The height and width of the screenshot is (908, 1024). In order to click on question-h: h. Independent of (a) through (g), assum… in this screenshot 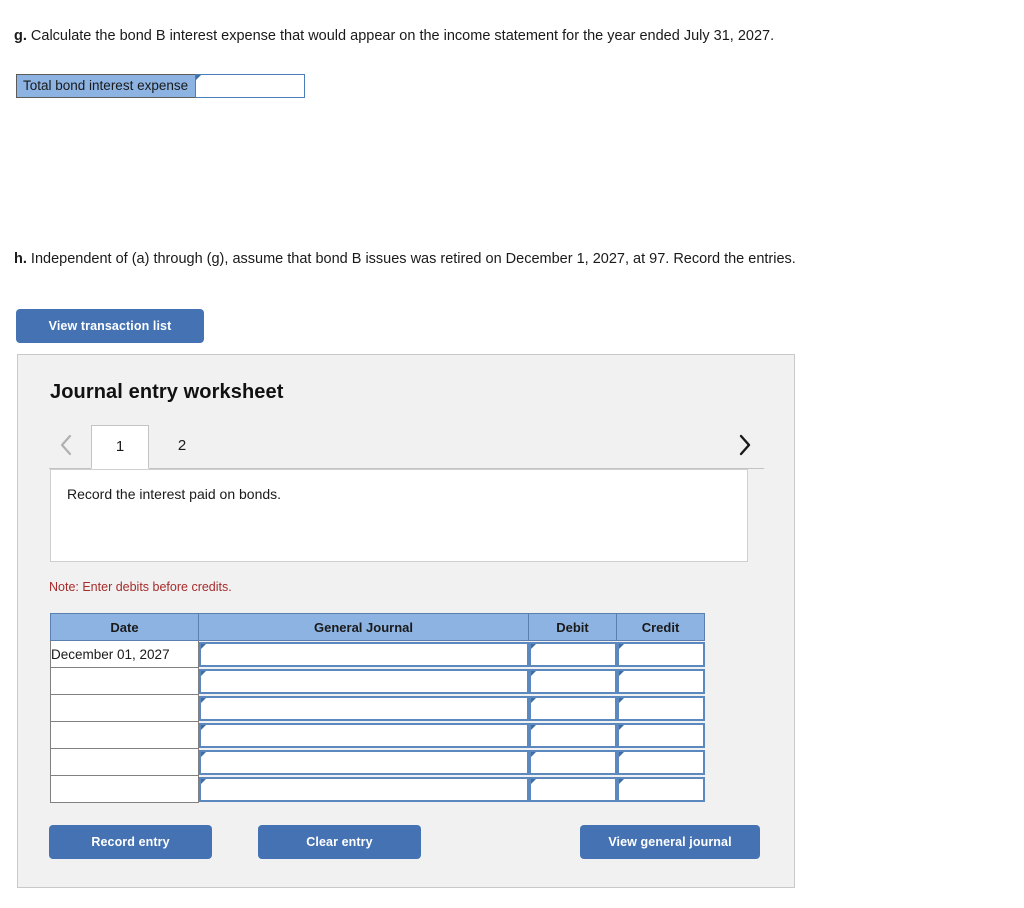, I will do `click(405, 259)`.